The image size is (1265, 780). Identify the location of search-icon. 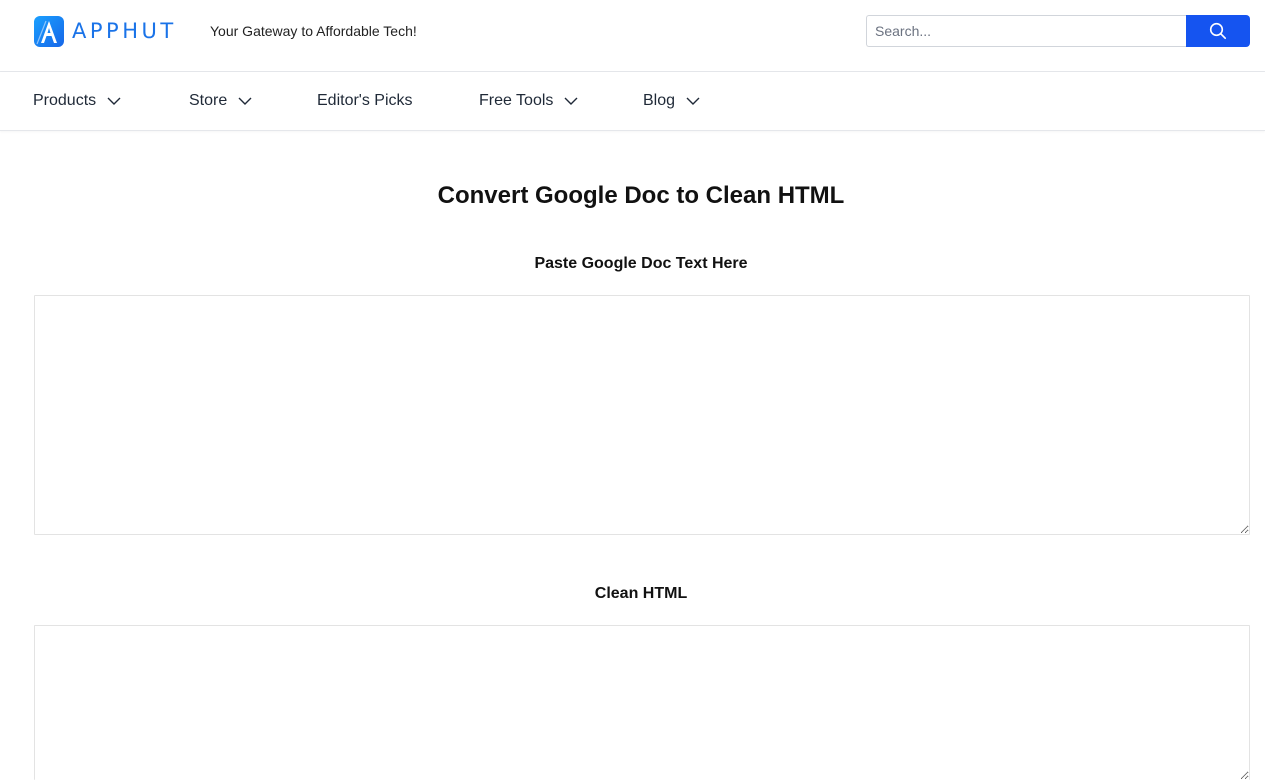
(1218, 31).